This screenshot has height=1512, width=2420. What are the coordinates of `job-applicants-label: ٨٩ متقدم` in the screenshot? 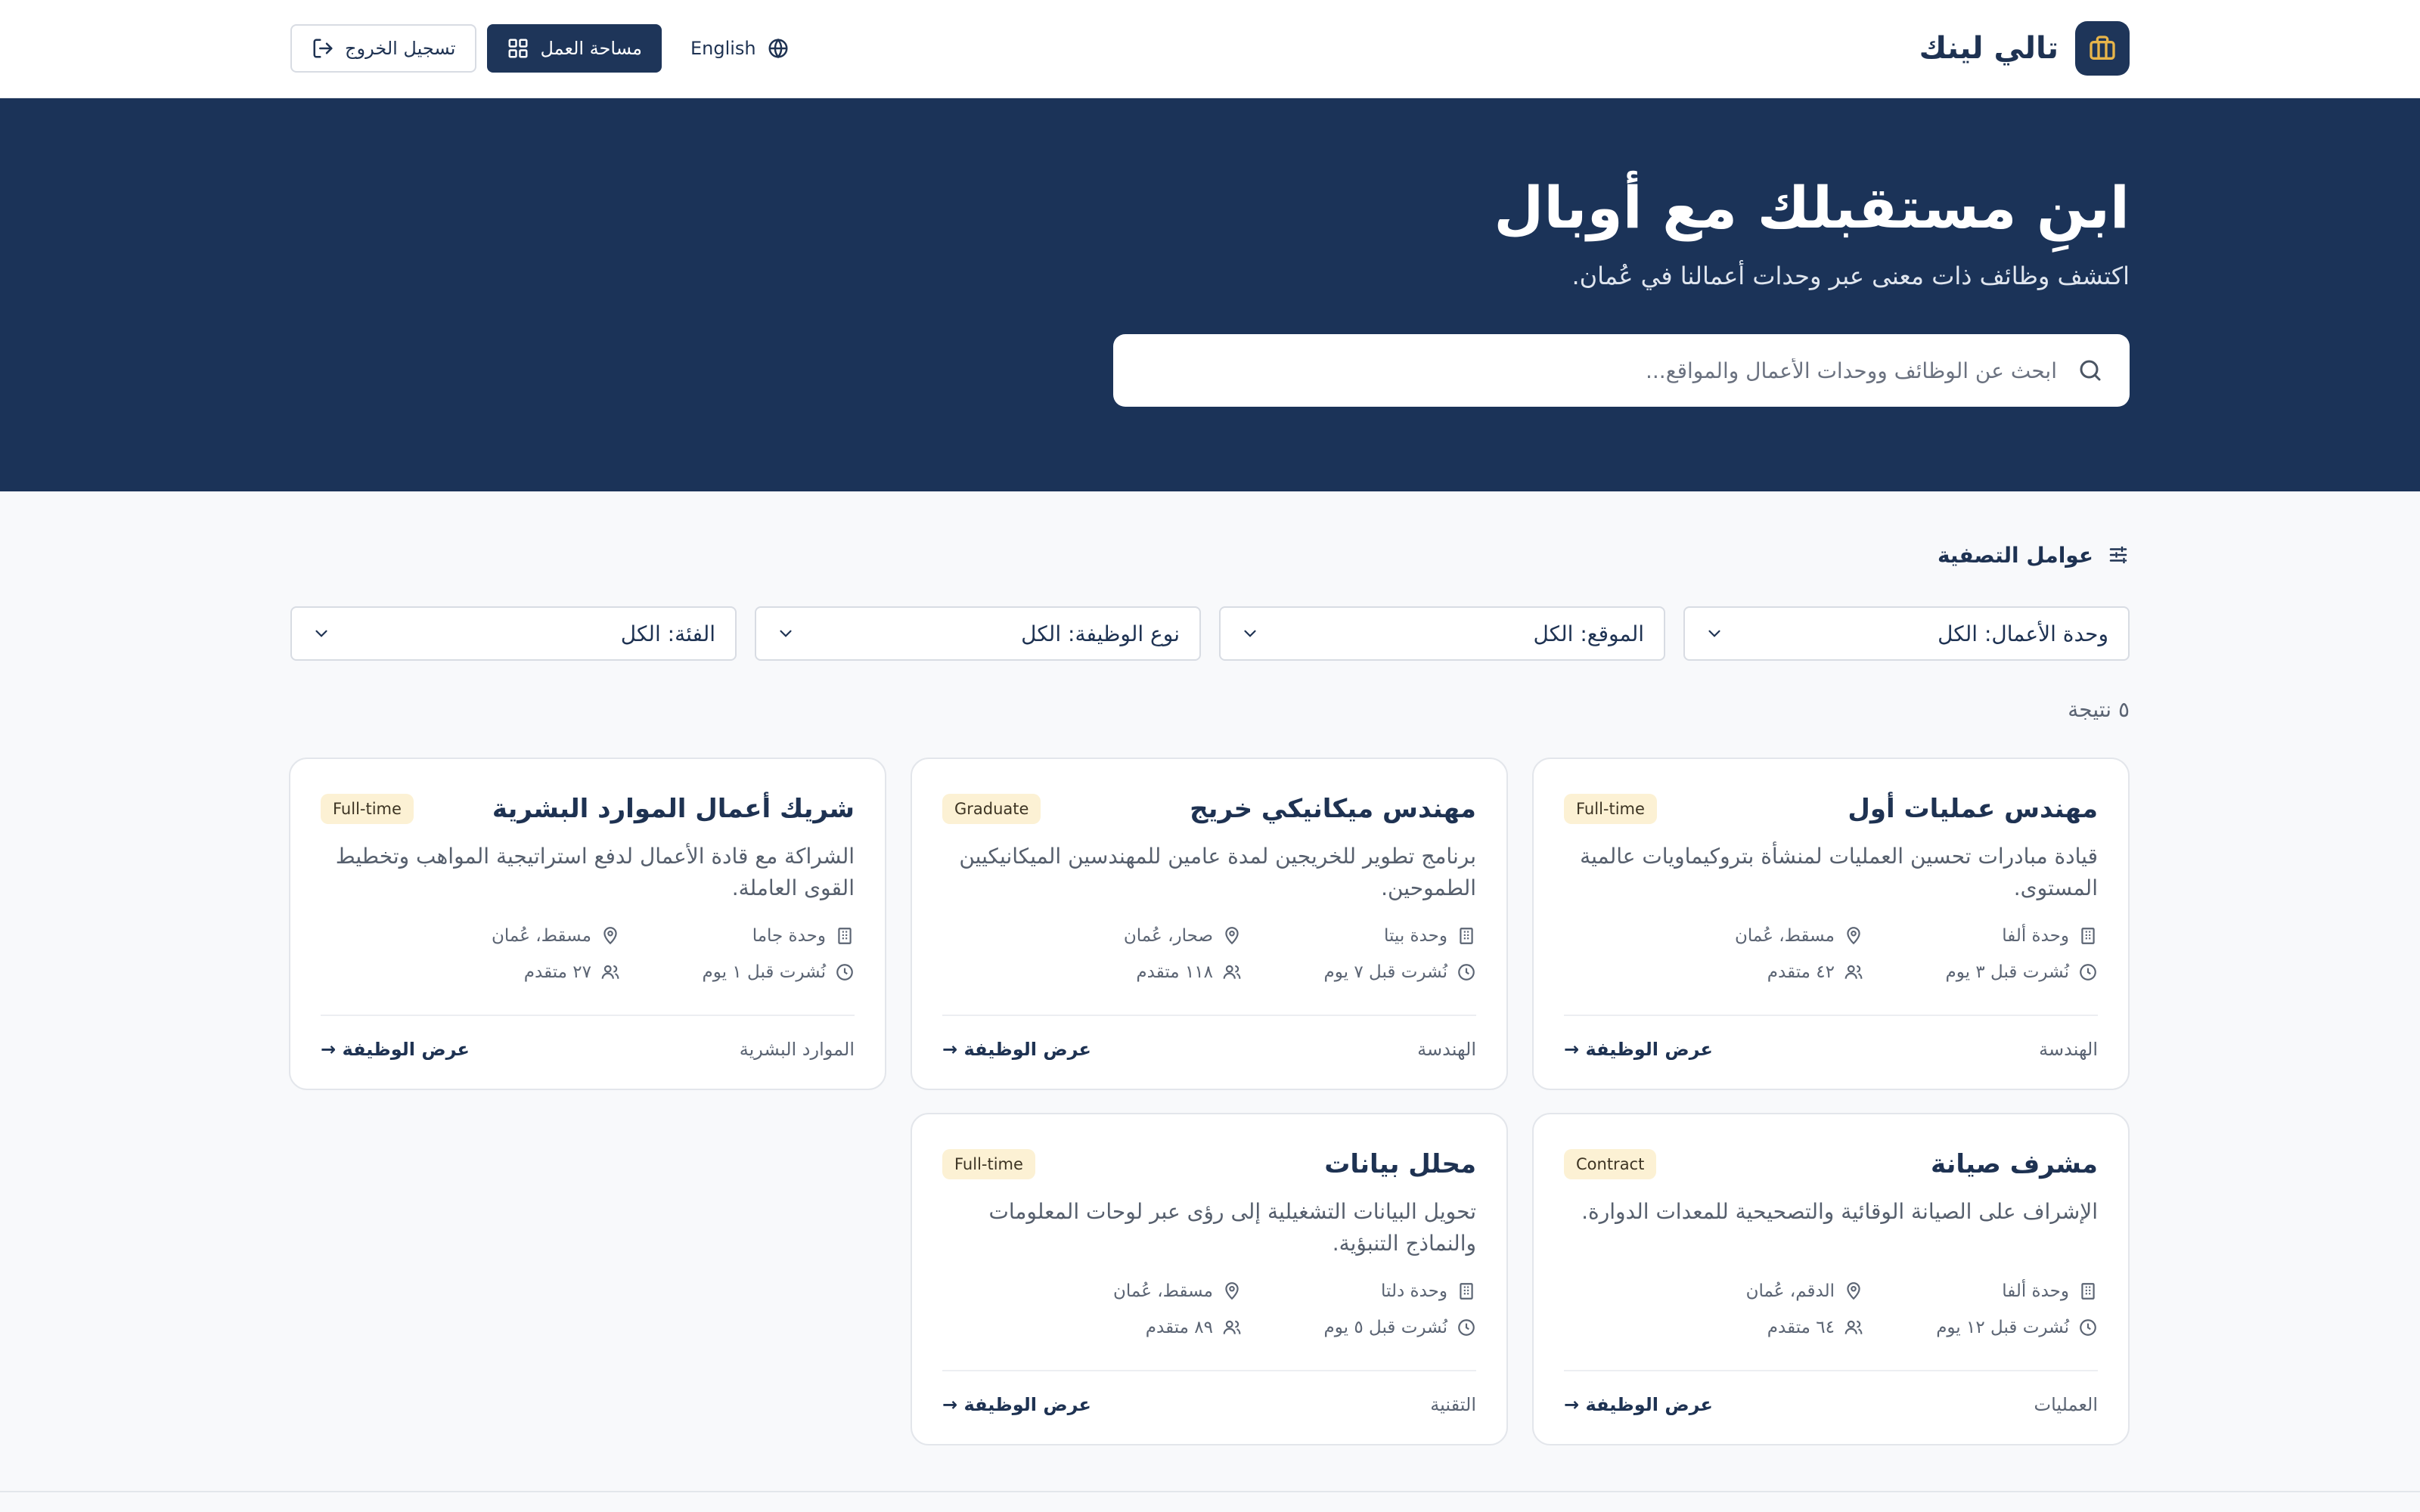 It's located at (1179, 1327).